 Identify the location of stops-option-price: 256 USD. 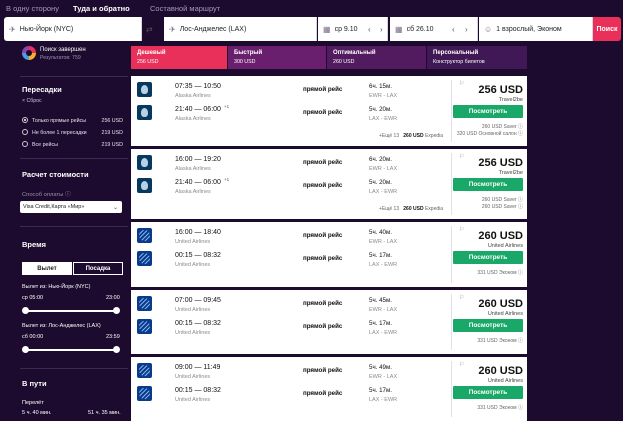
(112, 121).